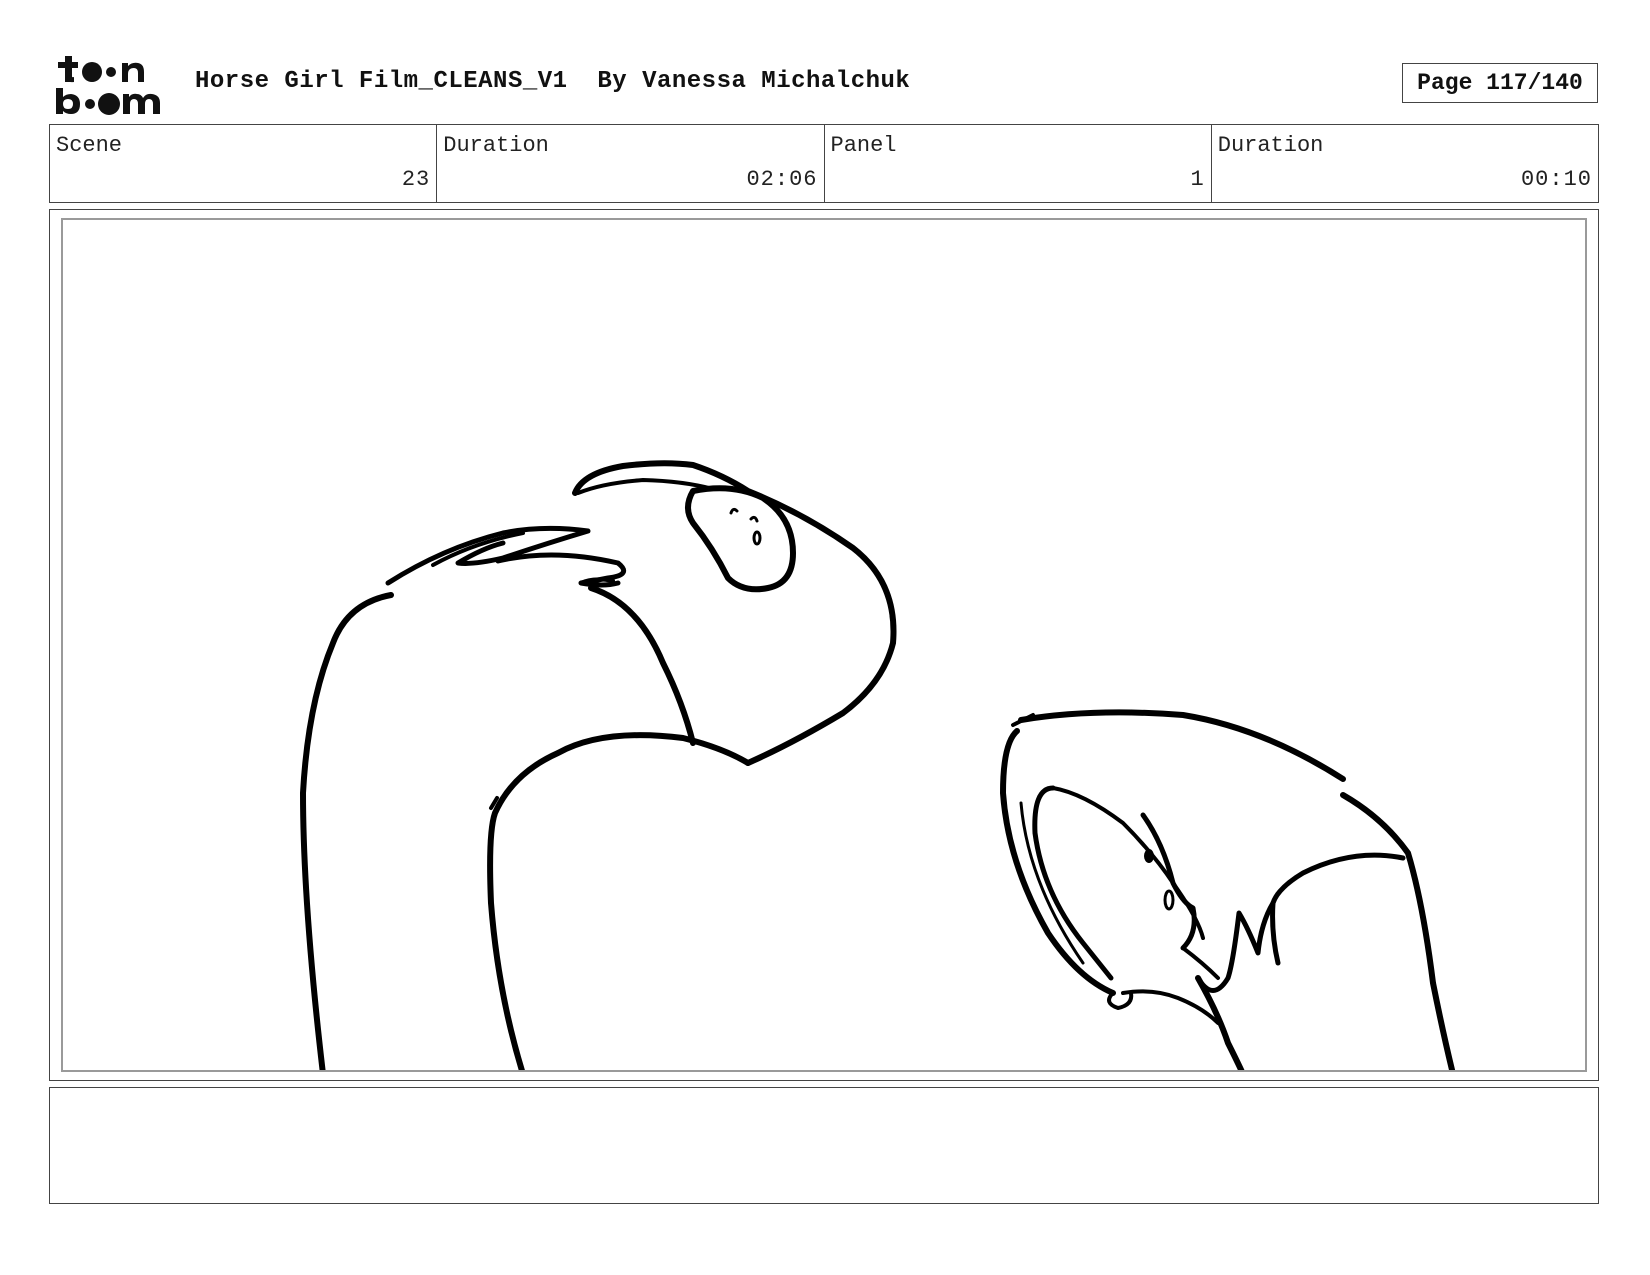 This screenshot has width=1650, height=1275. I want to click on right-horse-head-top, so click(1182, 745).